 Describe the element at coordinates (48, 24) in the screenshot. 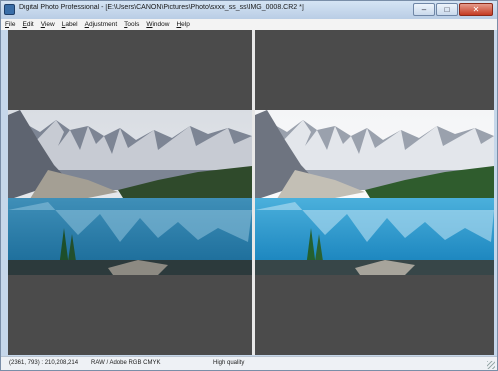

I see `menu-view: View` at that location.